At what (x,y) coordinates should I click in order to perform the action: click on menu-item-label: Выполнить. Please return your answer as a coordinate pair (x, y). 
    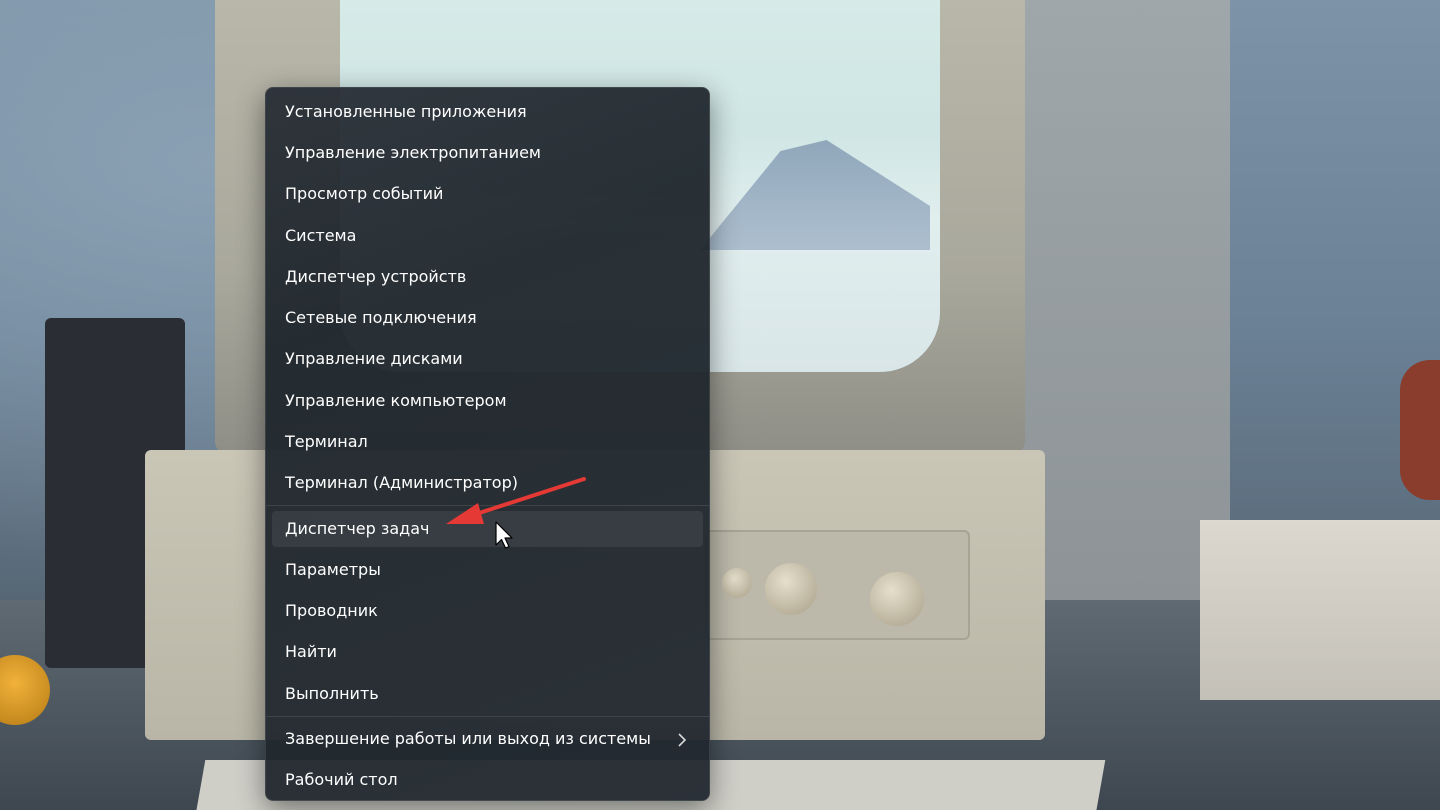
    Looking at the image, I should click on (332, 693).